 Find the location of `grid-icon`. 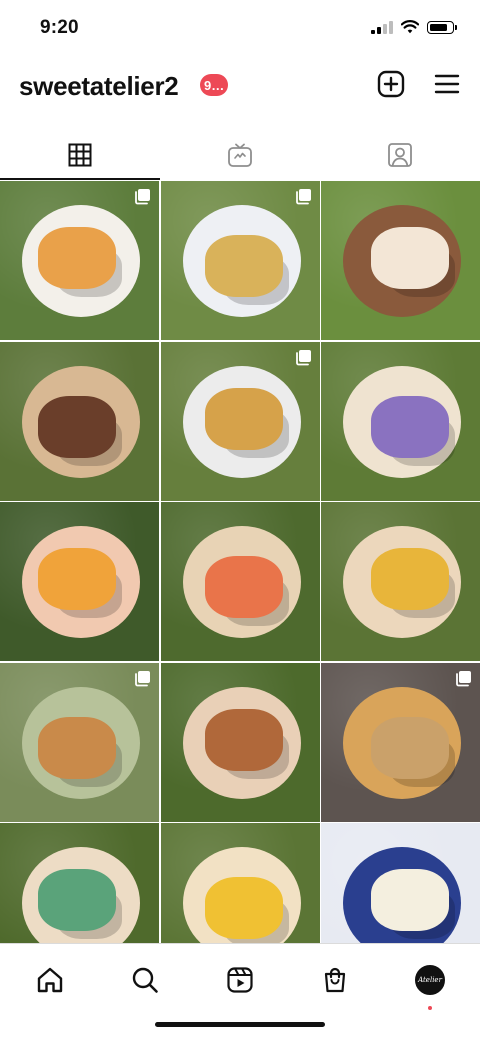

grid-icon is located at coordinates (80, 155).